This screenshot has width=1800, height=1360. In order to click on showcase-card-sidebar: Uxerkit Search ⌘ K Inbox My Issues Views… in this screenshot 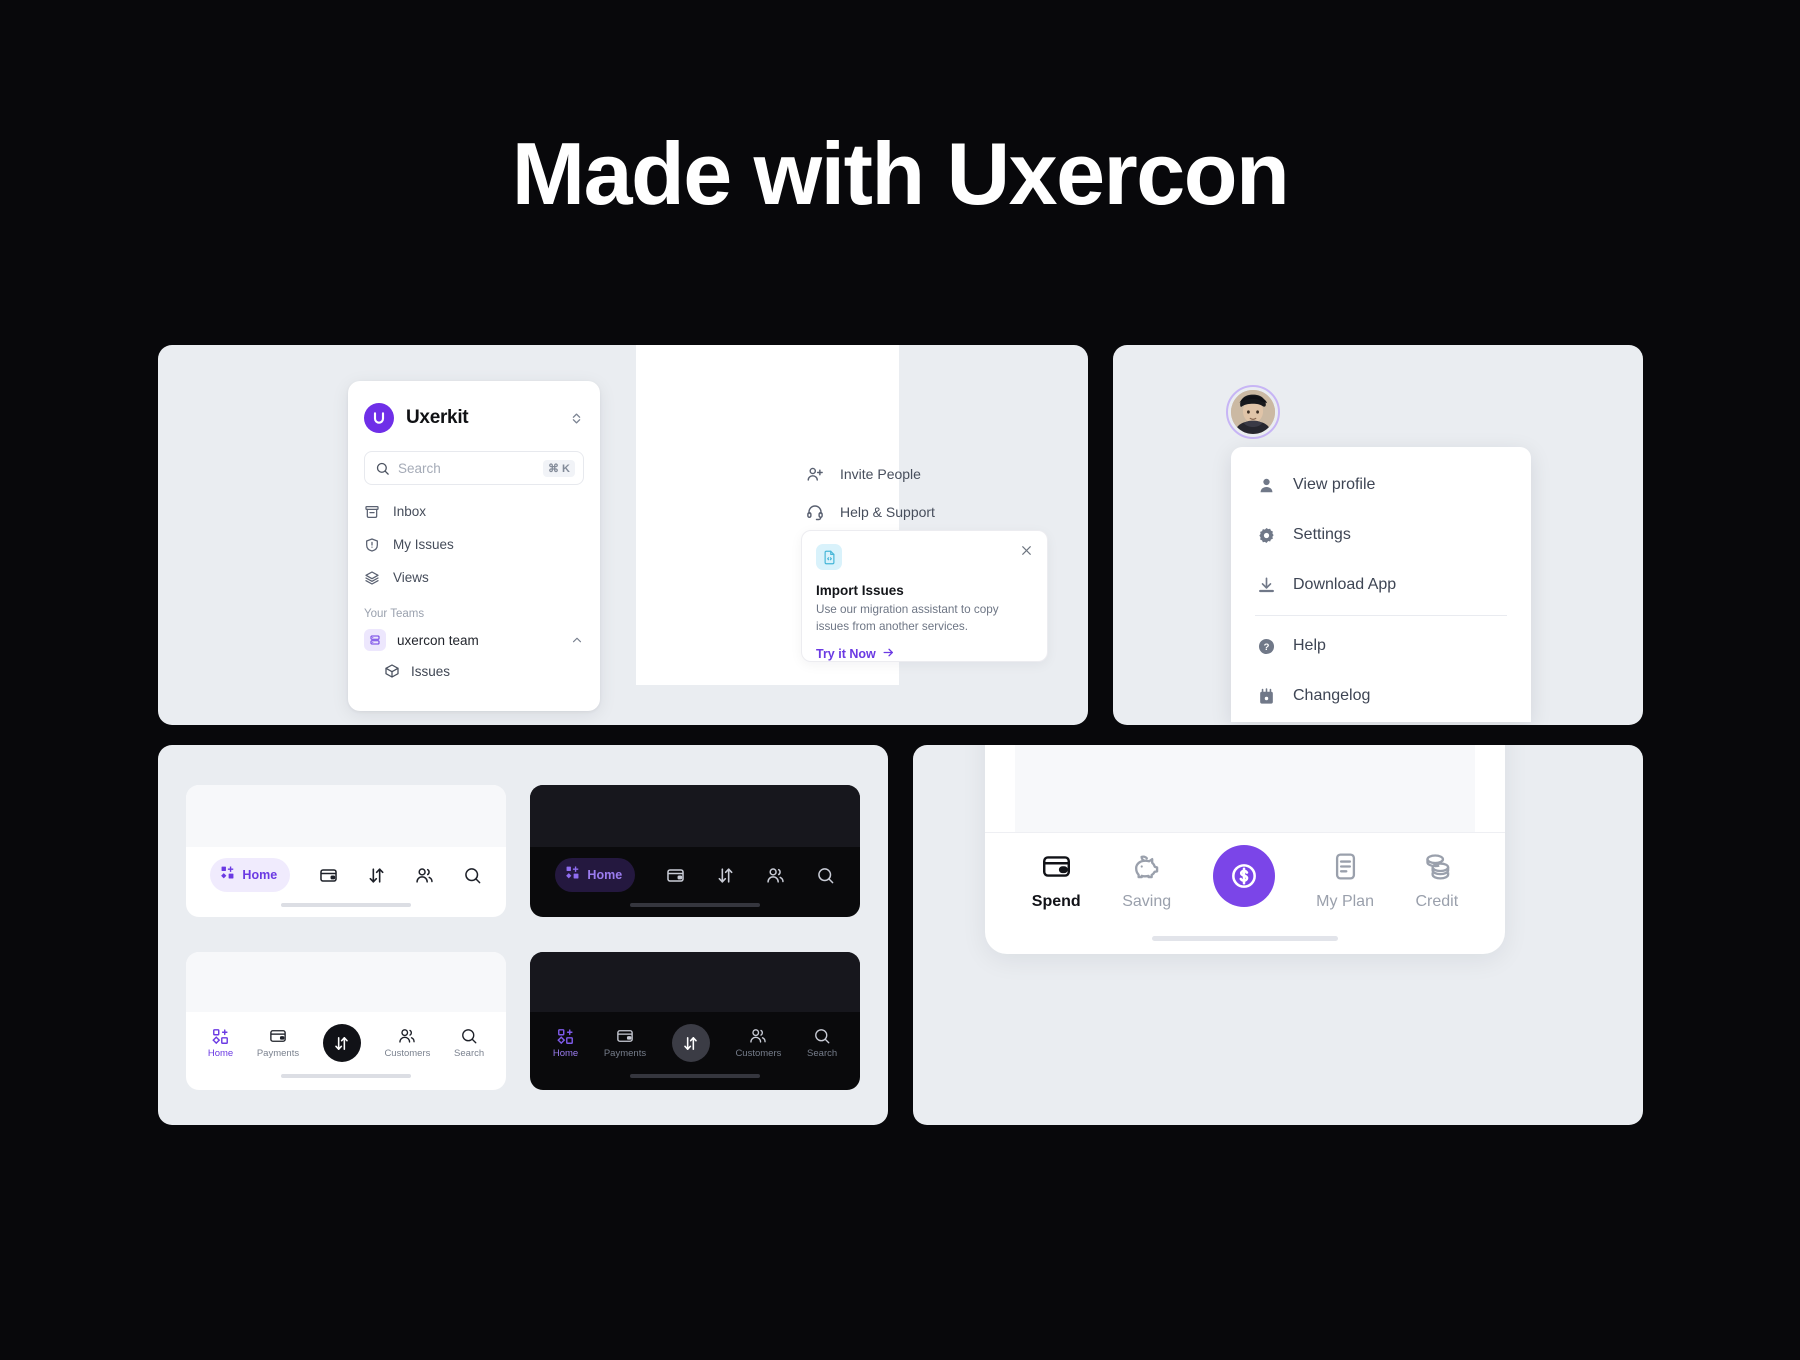, I will do `click(623, 535)`.